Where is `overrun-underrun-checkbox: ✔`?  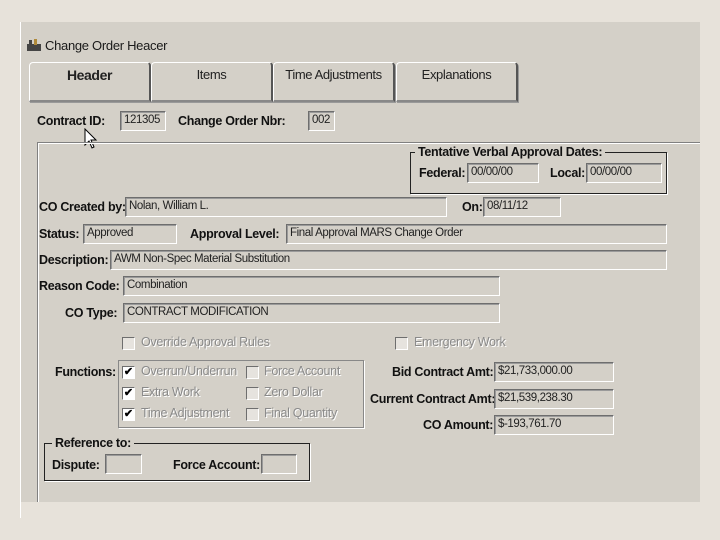 overrun-underrun-checkbox: ✔ is located at coordinates (128, 372).